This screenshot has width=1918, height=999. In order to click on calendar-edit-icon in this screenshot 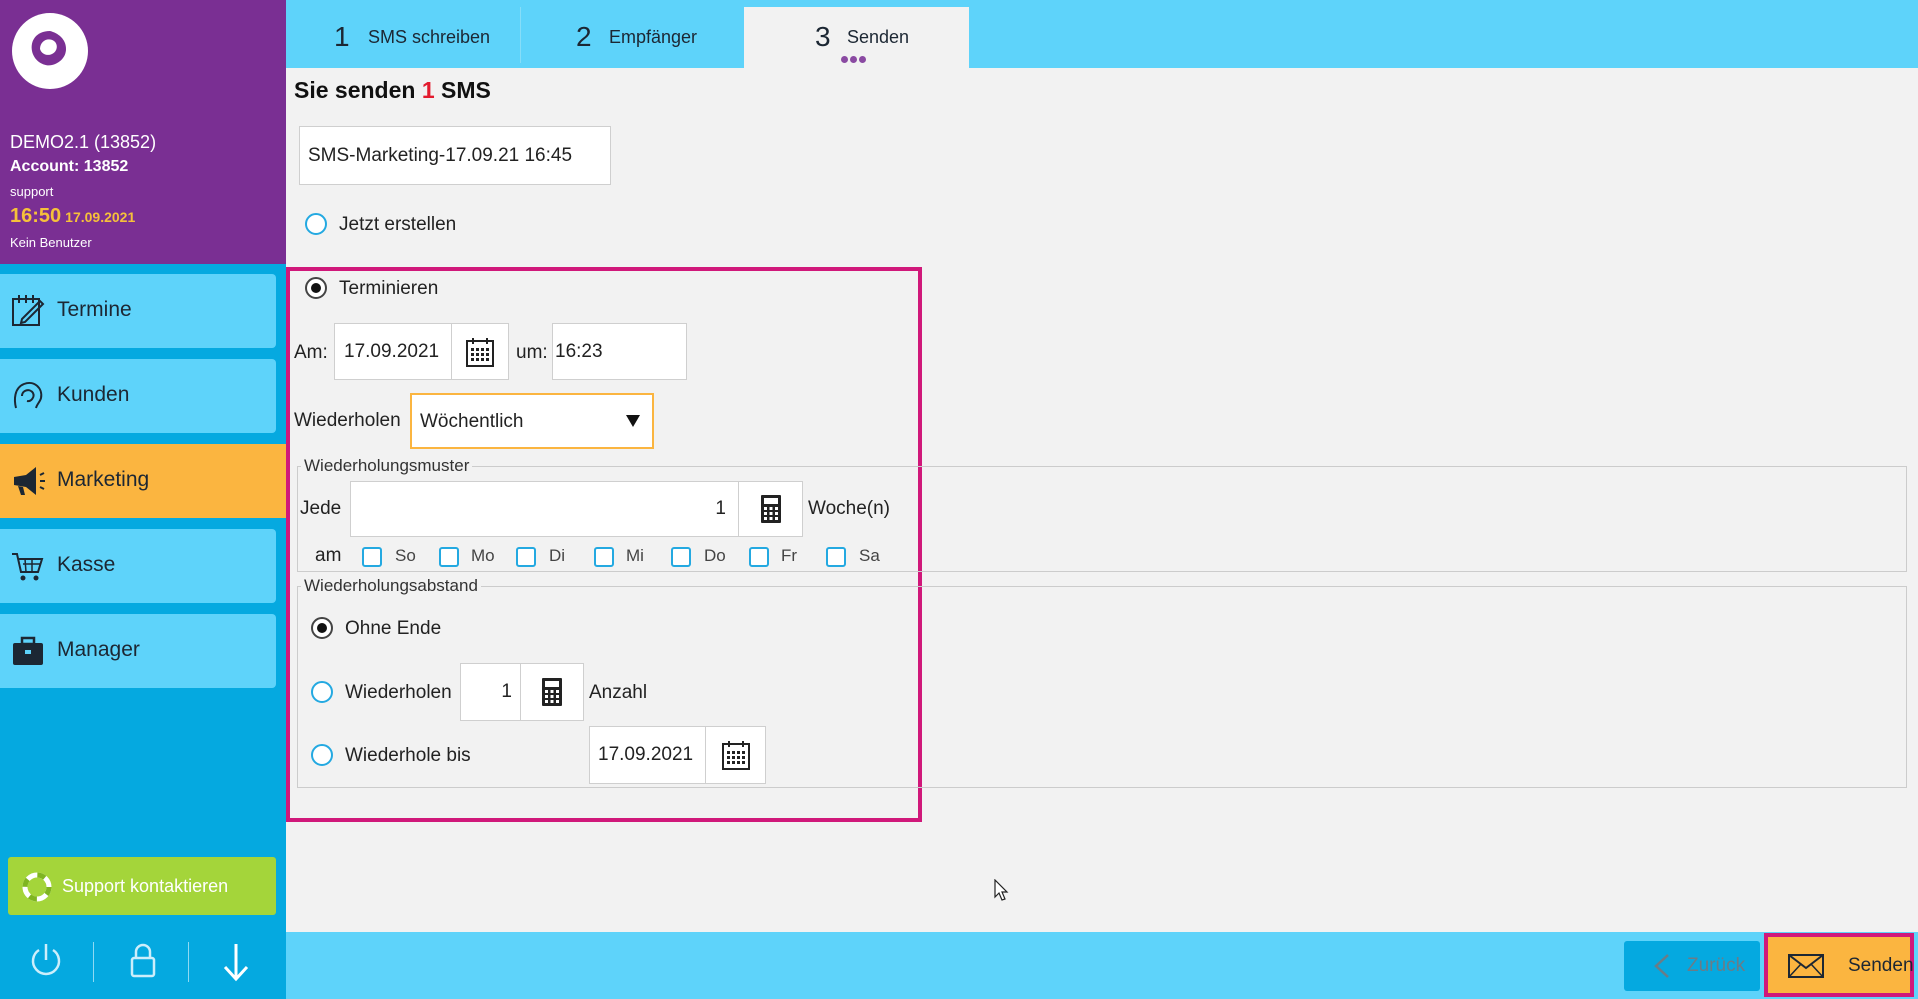, I will do `click(28, 310)`.